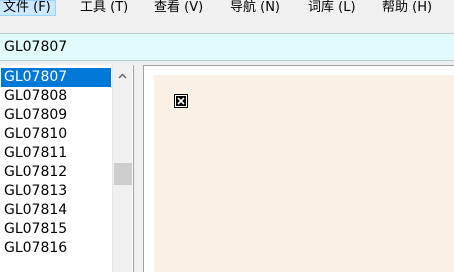 The height and width of the screenshot is (272, 454). I want to click on list-item: GL07815, so click(56, 229).